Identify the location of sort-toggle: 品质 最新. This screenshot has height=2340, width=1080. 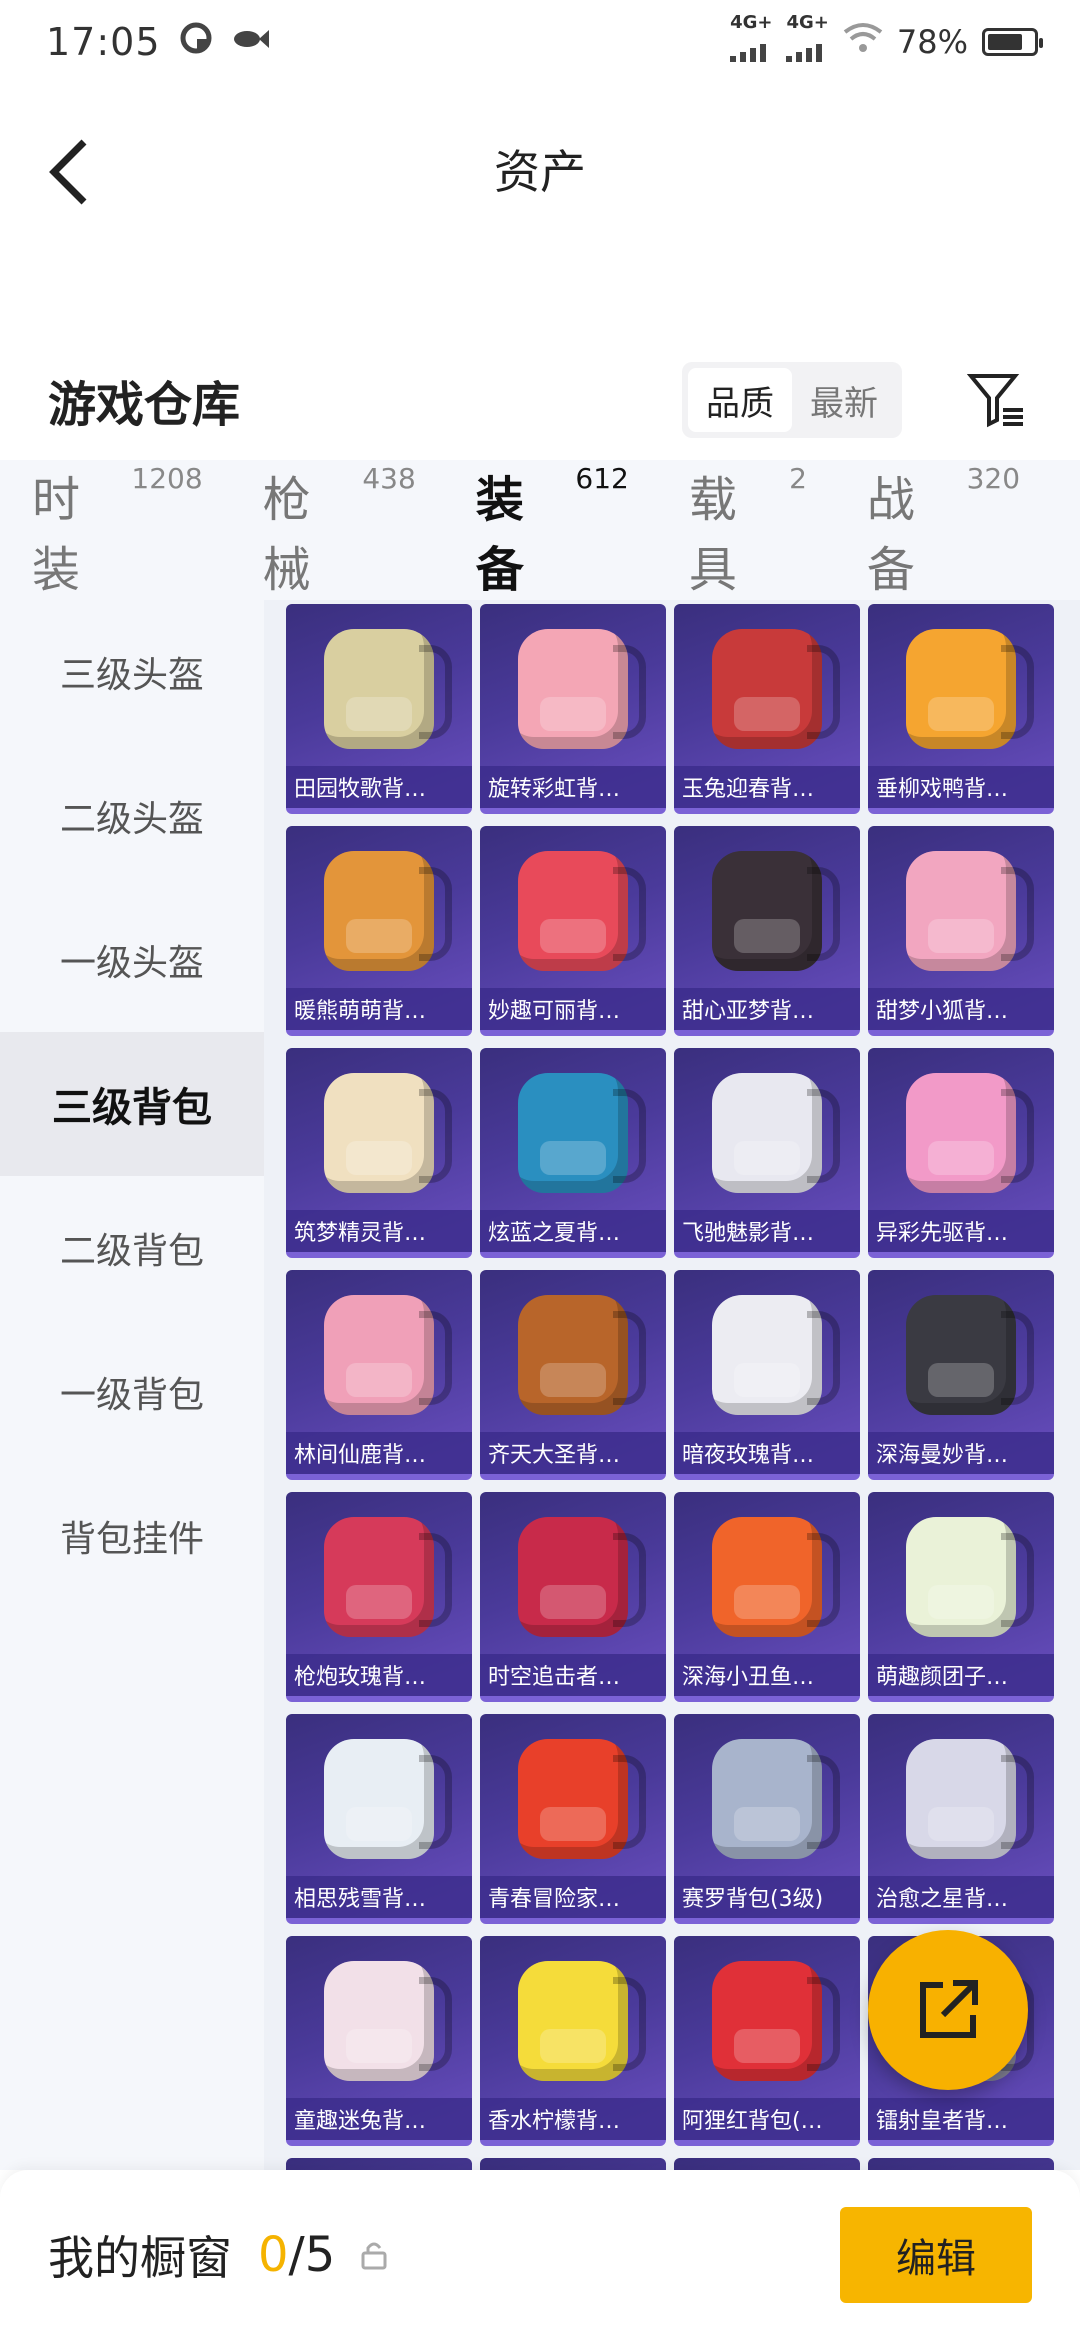
(792, 400).